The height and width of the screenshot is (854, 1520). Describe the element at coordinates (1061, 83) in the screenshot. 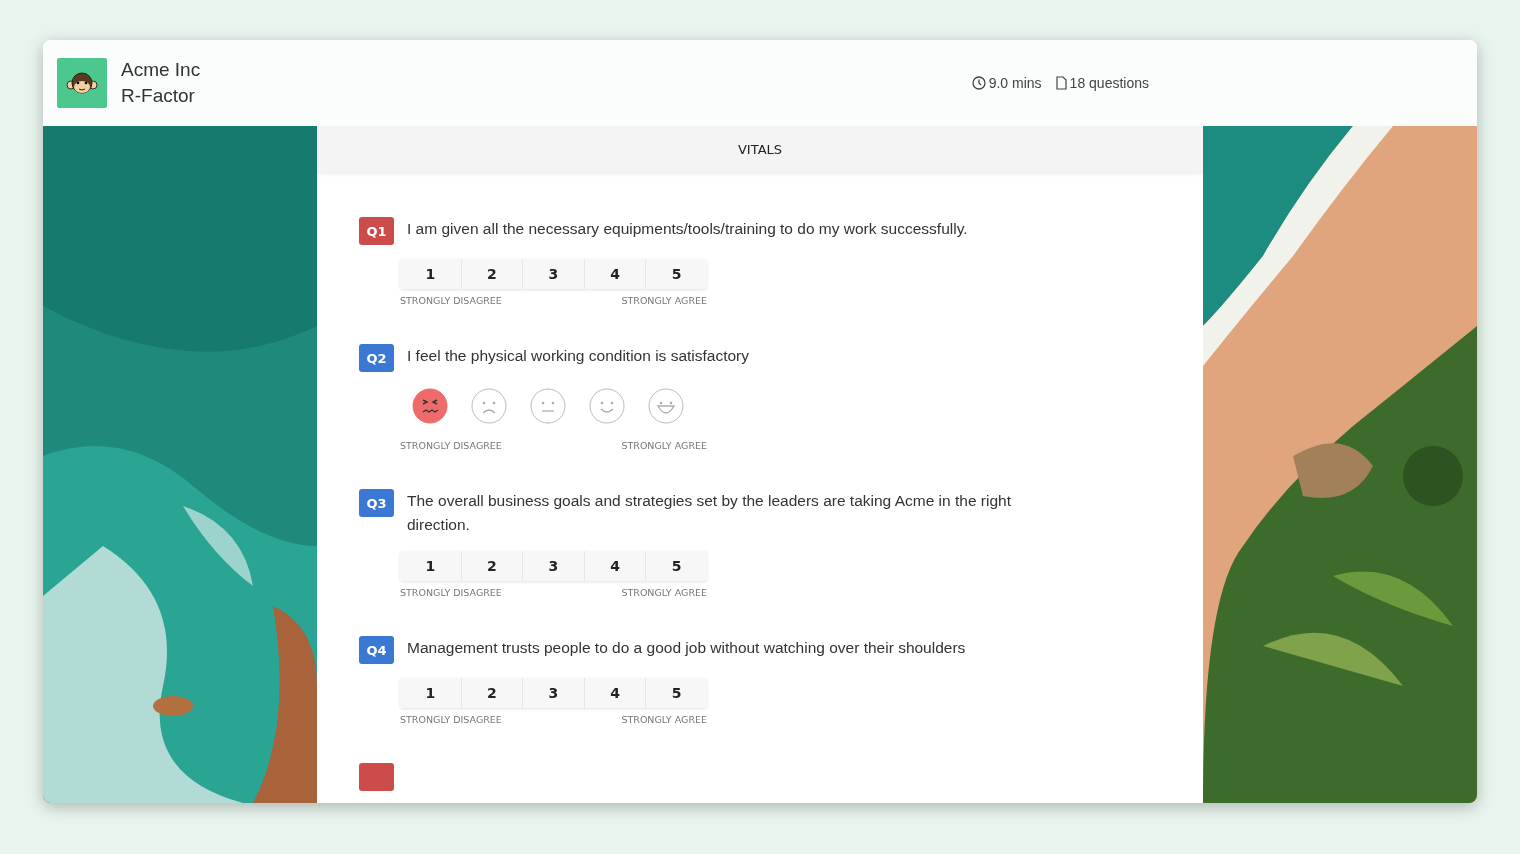

I see `document-icon` at that location.